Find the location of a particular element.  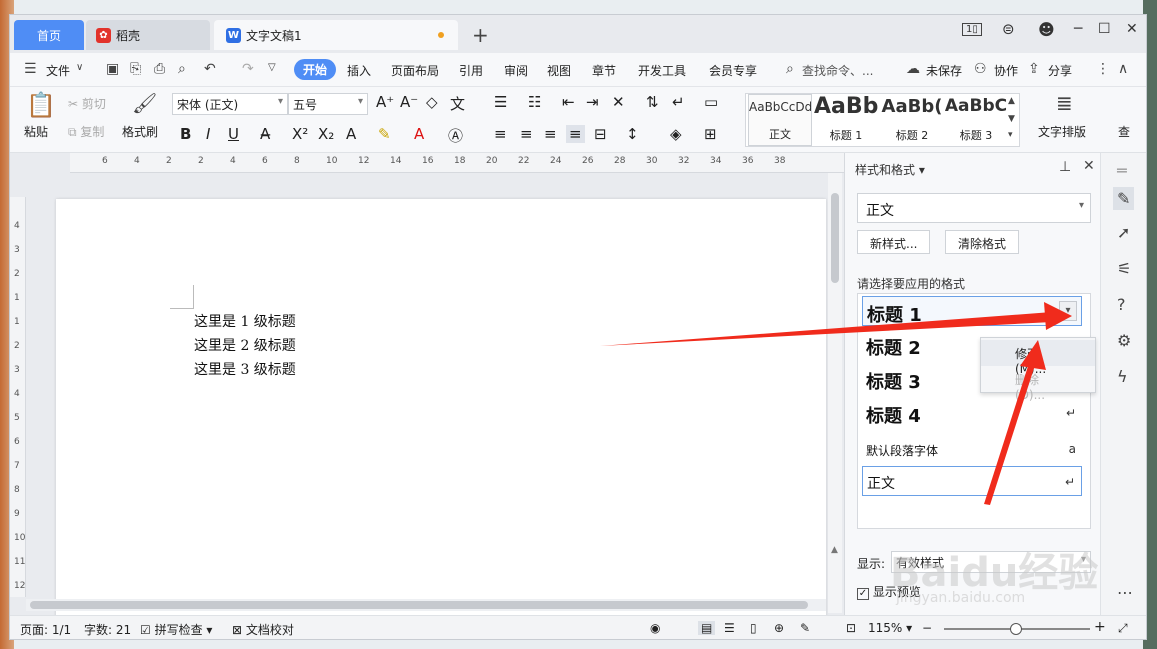

doc-line: 这里是 1 级标题 is located at coordinates (245, 321).